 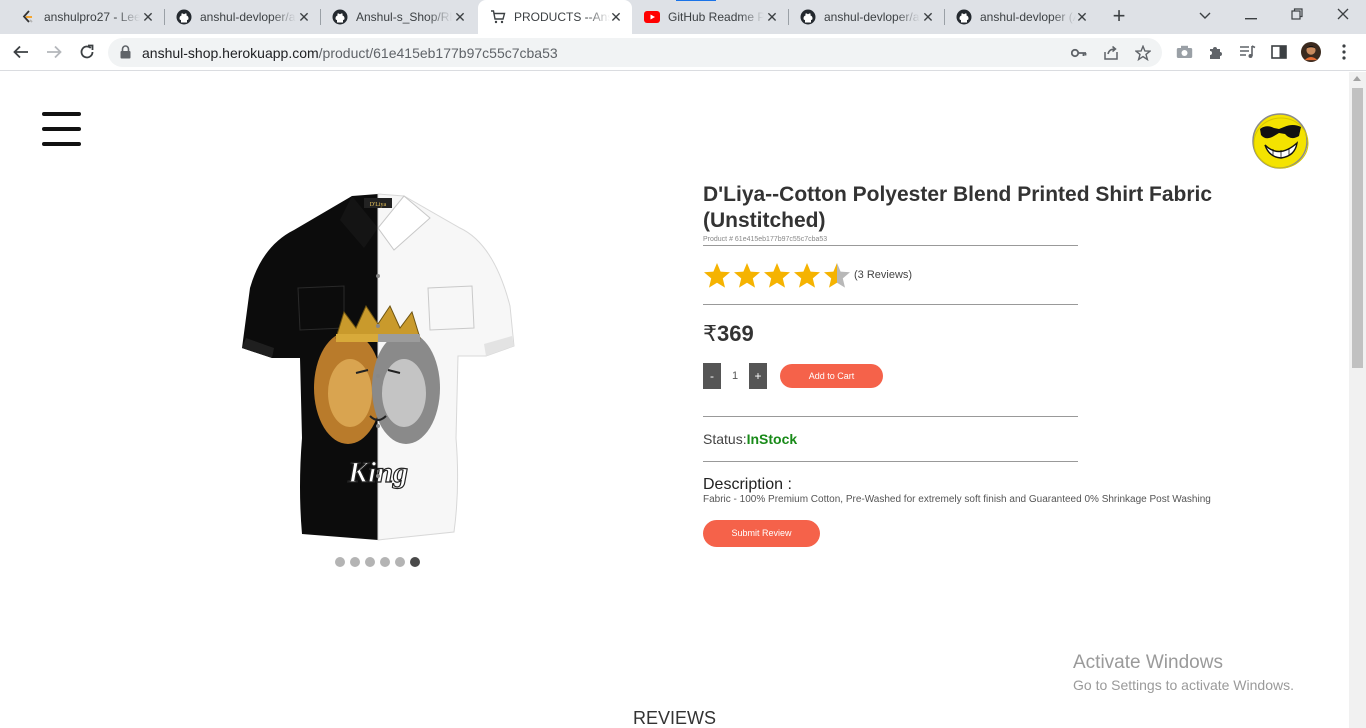 What do you see at coordinates (831, 376) in the screenshot?
I see `add-to-cart-button: Add to Cart` at bounding box center [831, 376].